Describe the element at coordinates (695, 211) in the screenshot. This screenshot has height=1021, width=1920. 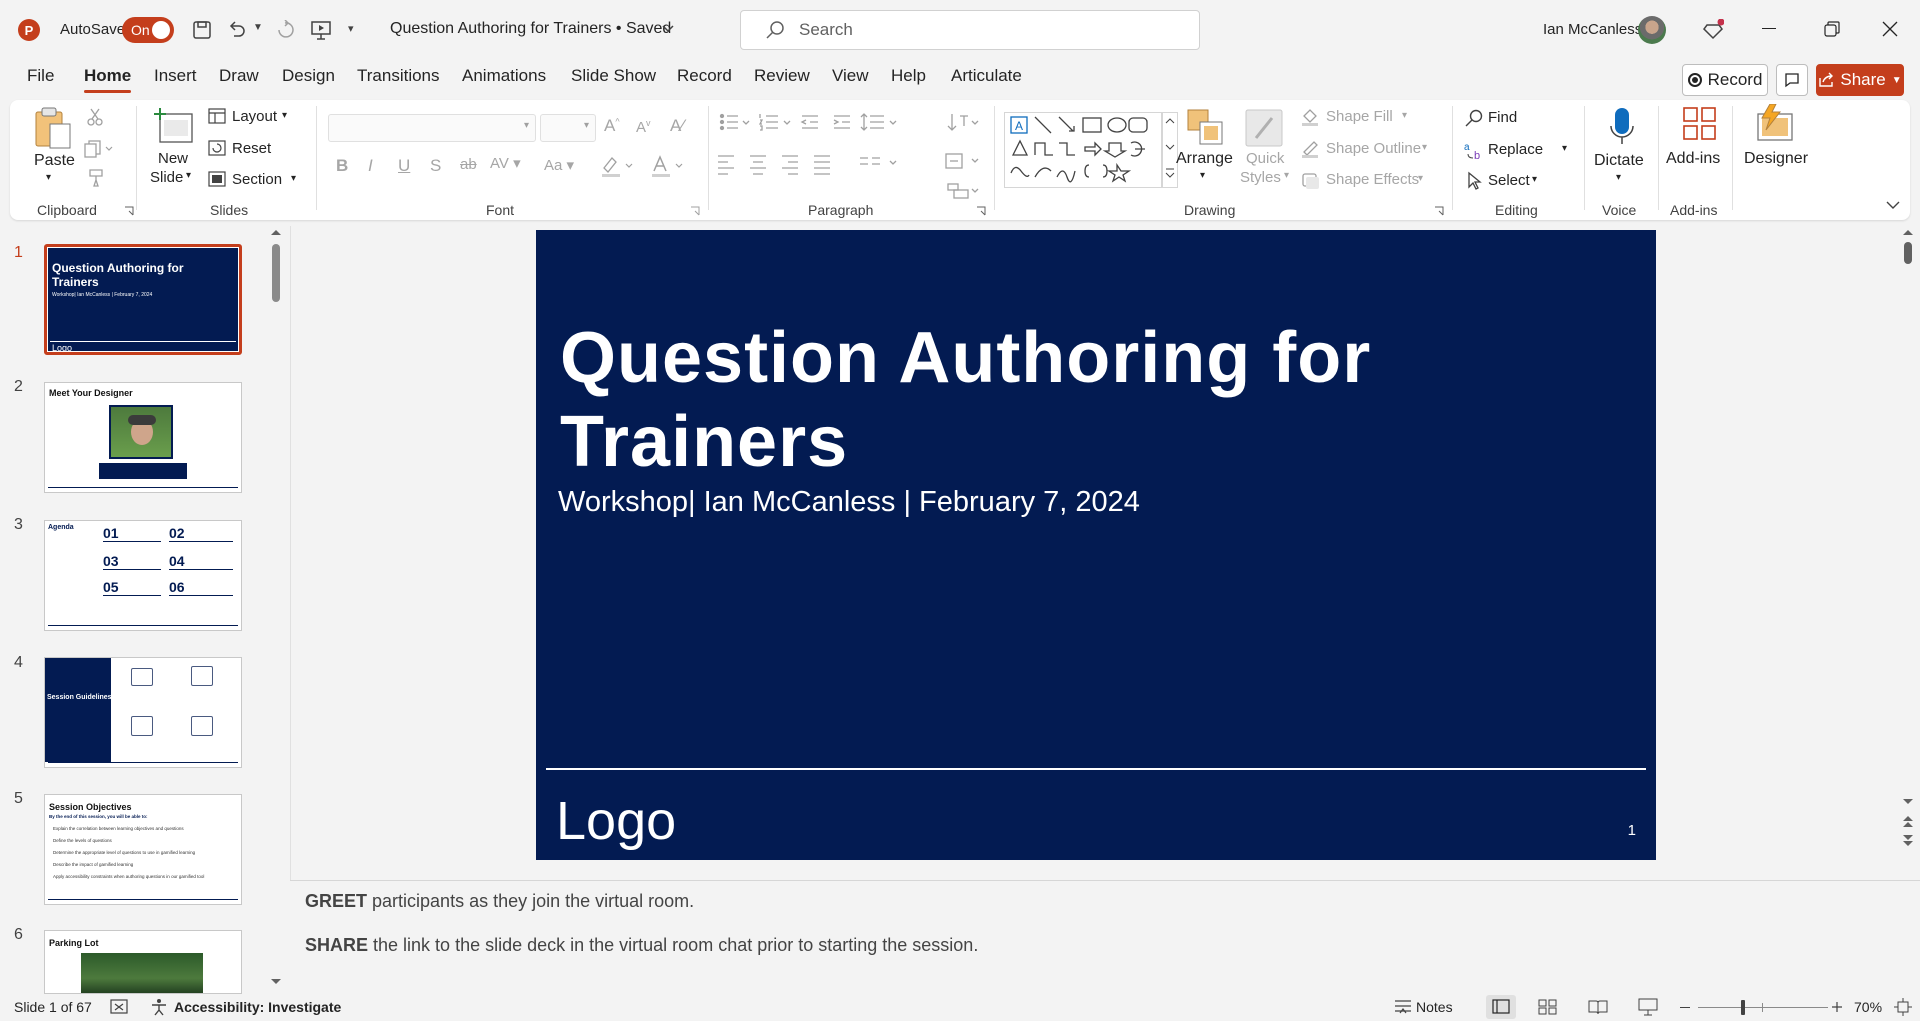
I see `font-launcher-icon` at that location.